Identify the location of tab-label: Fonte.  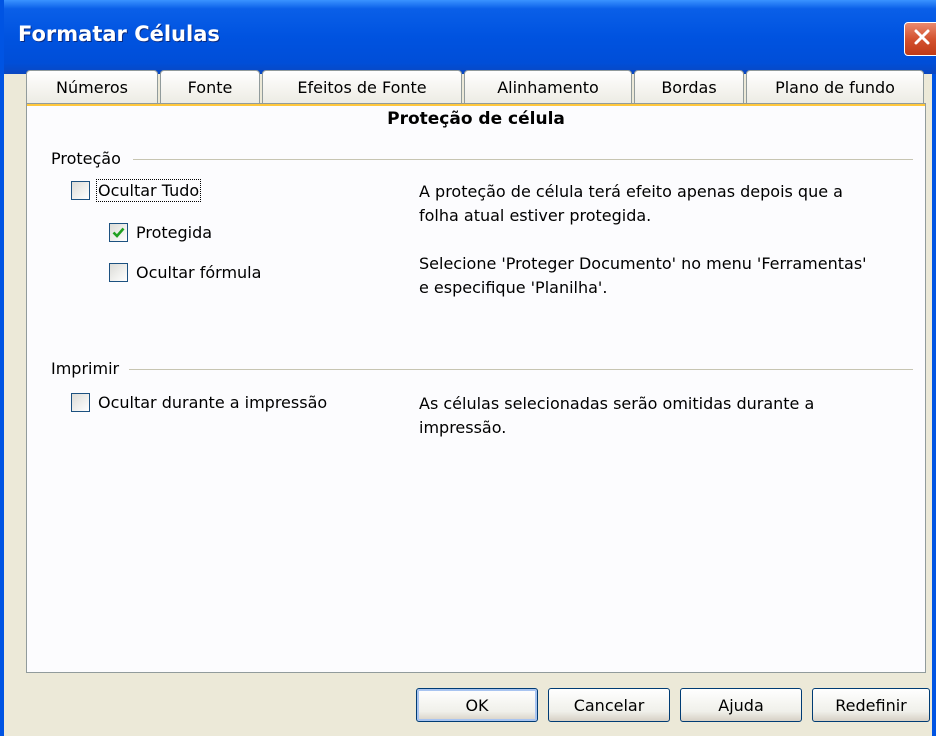
(210, 87).